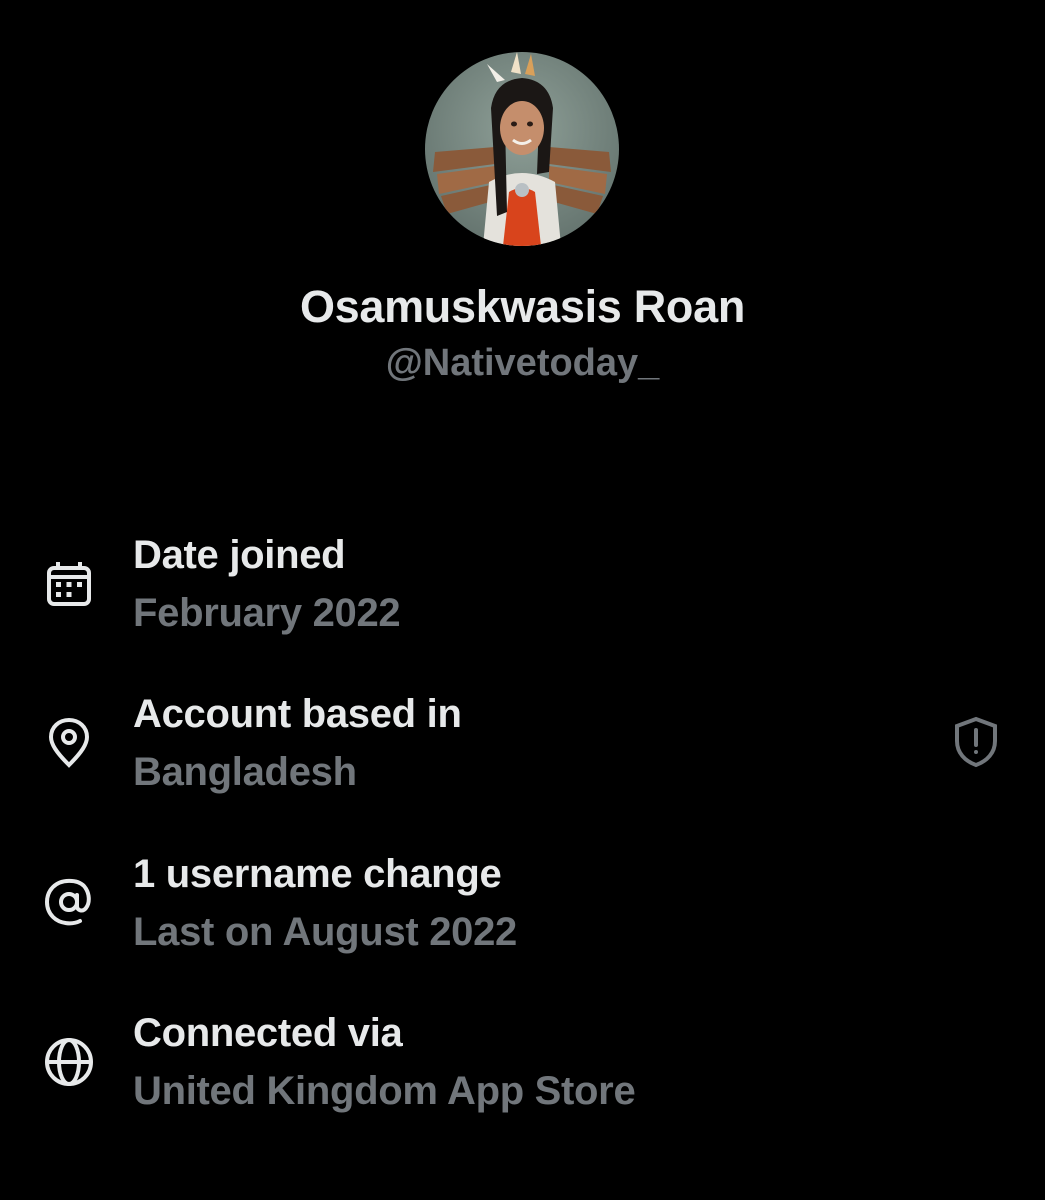 The image size is (1045, 1200). I want to click on username-change-row: 1 username change Last on August 2022, so click(522, 909).